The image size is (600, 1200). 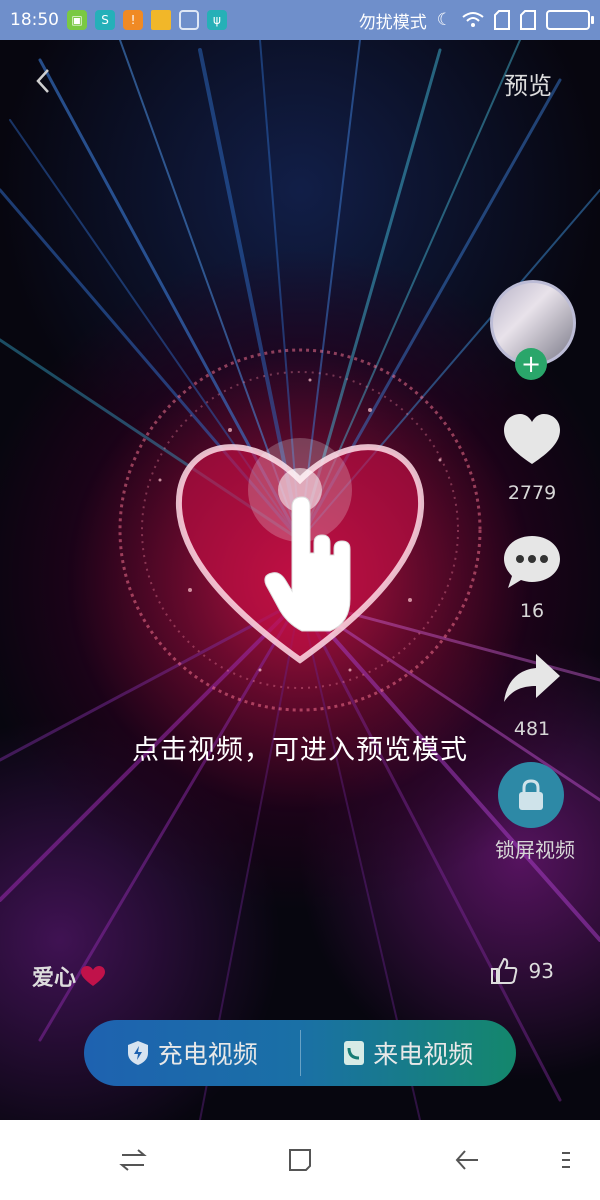 I want to click on call-video-button: 来电视频, so click(x=409, y=1053).